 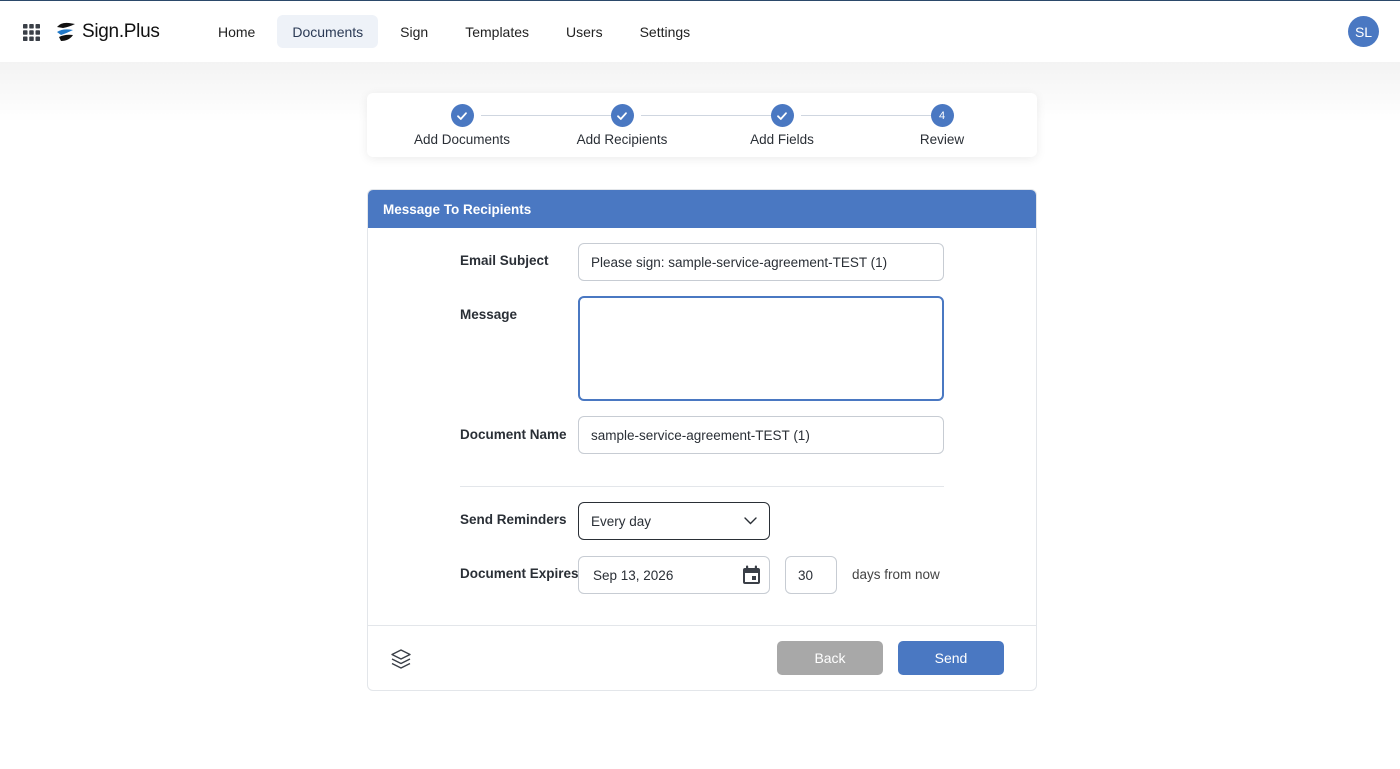 What do you see at coordinates (489, 314) in the screenshot?
I see `message-label: Message` at bounding box center [489, 314].